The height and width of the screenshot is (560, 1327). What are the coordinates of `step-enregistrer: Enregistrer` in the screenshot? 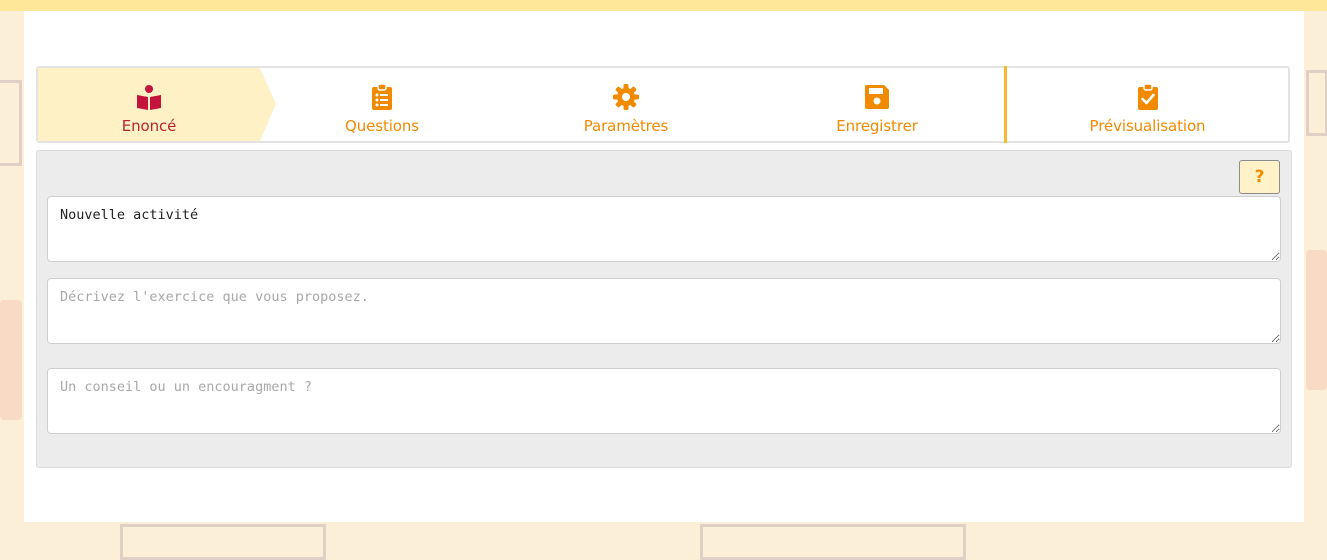 It's located at (877, 104).